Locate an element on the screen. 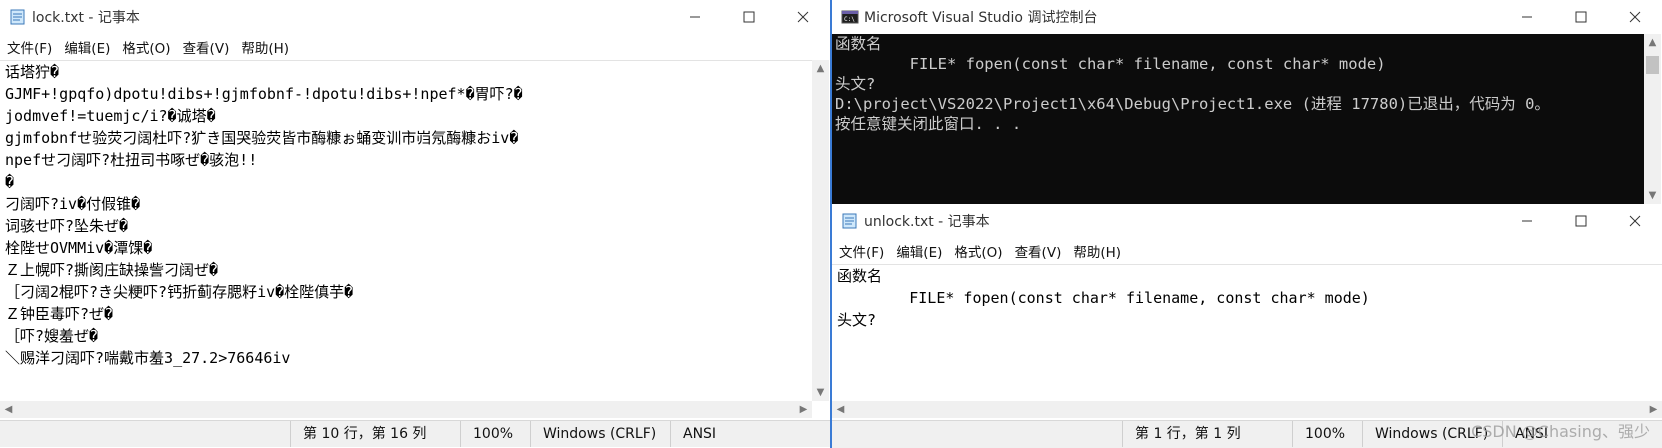  status-line-ending: Windows (CRLF) is located at coordinates (600, 434).